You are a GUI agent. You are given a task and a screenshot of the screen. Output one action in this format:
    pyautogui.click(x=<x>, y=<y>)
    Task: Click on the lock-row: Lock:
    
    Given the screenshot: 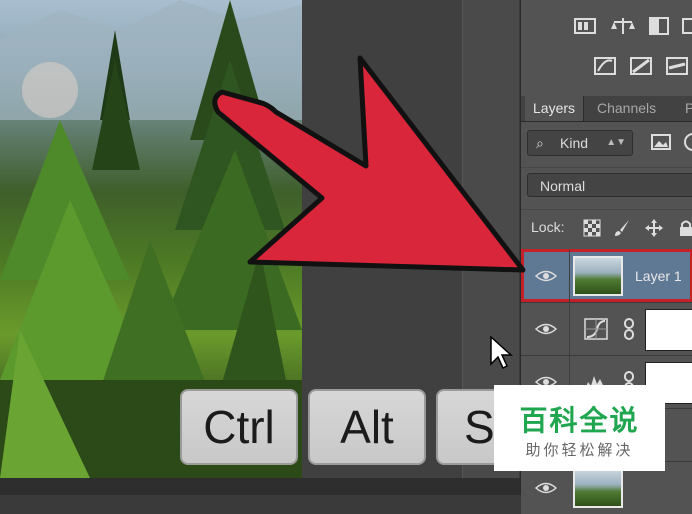 What is the action you would take?
    pyautogui.click(x=606, y=227)
    